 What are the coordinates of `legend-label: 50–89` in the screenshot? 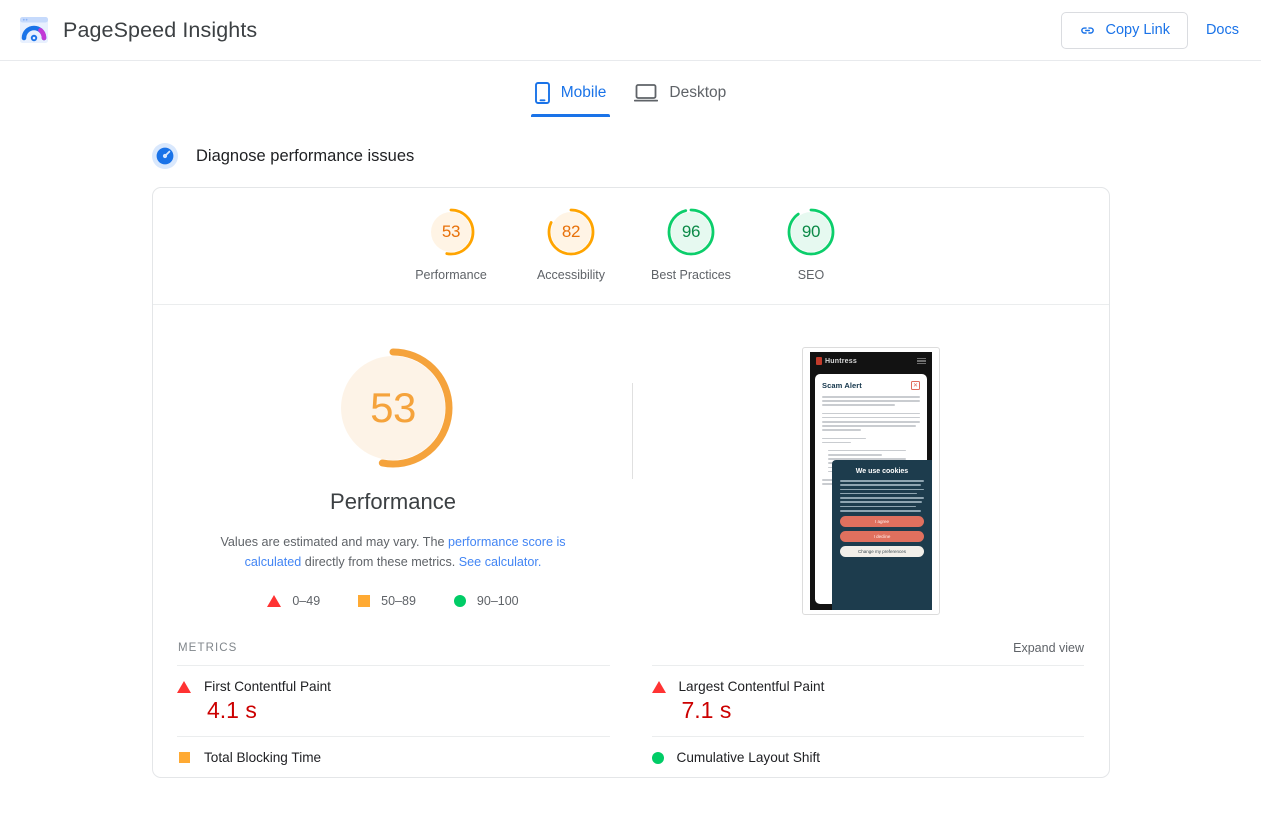 It's located at (398, 601).